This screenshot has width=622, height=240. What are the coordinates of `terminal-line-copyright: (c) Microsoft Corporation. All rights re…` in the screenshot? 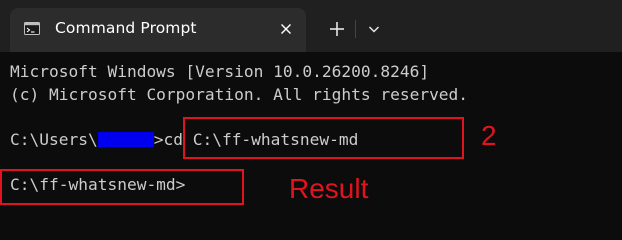 It's located at (239, 94).